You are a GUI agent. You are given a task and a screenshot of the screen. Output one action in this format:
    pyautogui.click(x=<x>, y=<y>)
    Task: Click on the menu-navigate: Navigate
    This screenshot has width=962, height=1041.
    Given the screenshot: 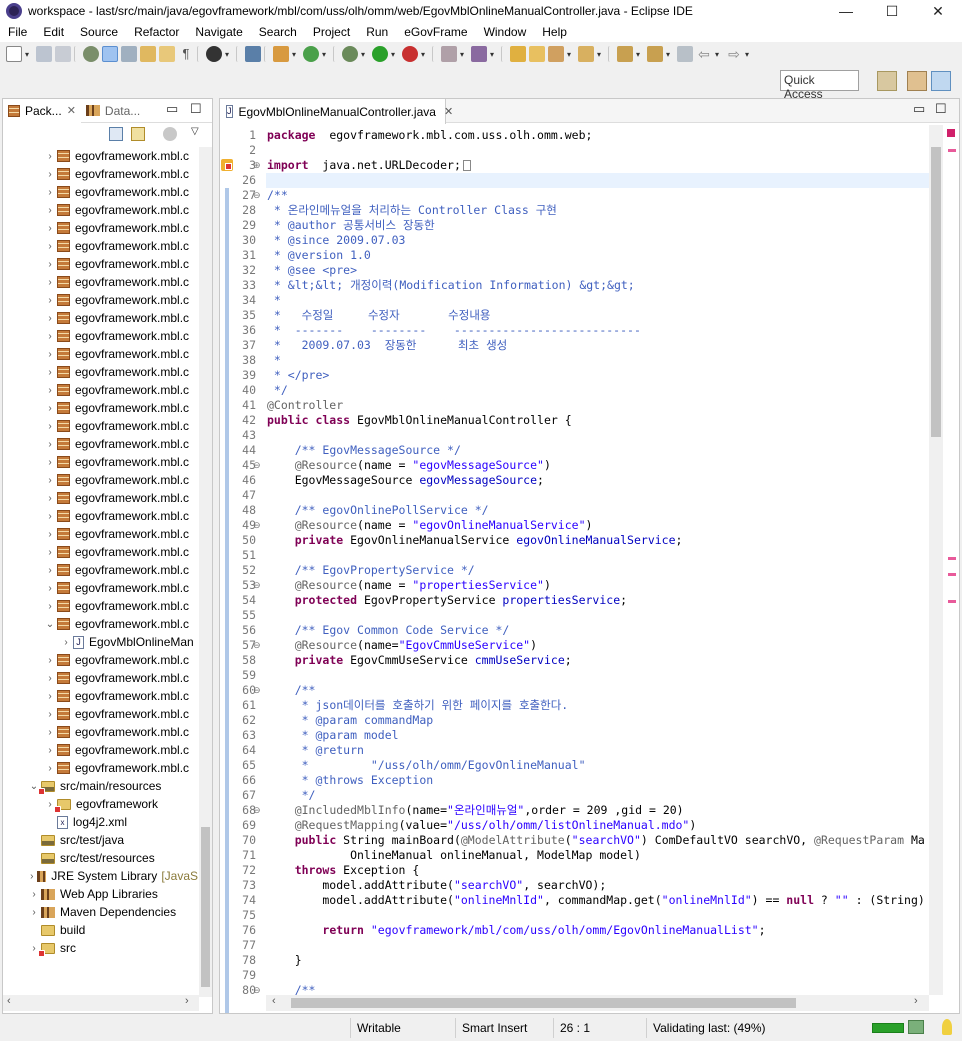 What is the action you would take?
    pyautogui.click(x=218, y=32)
    